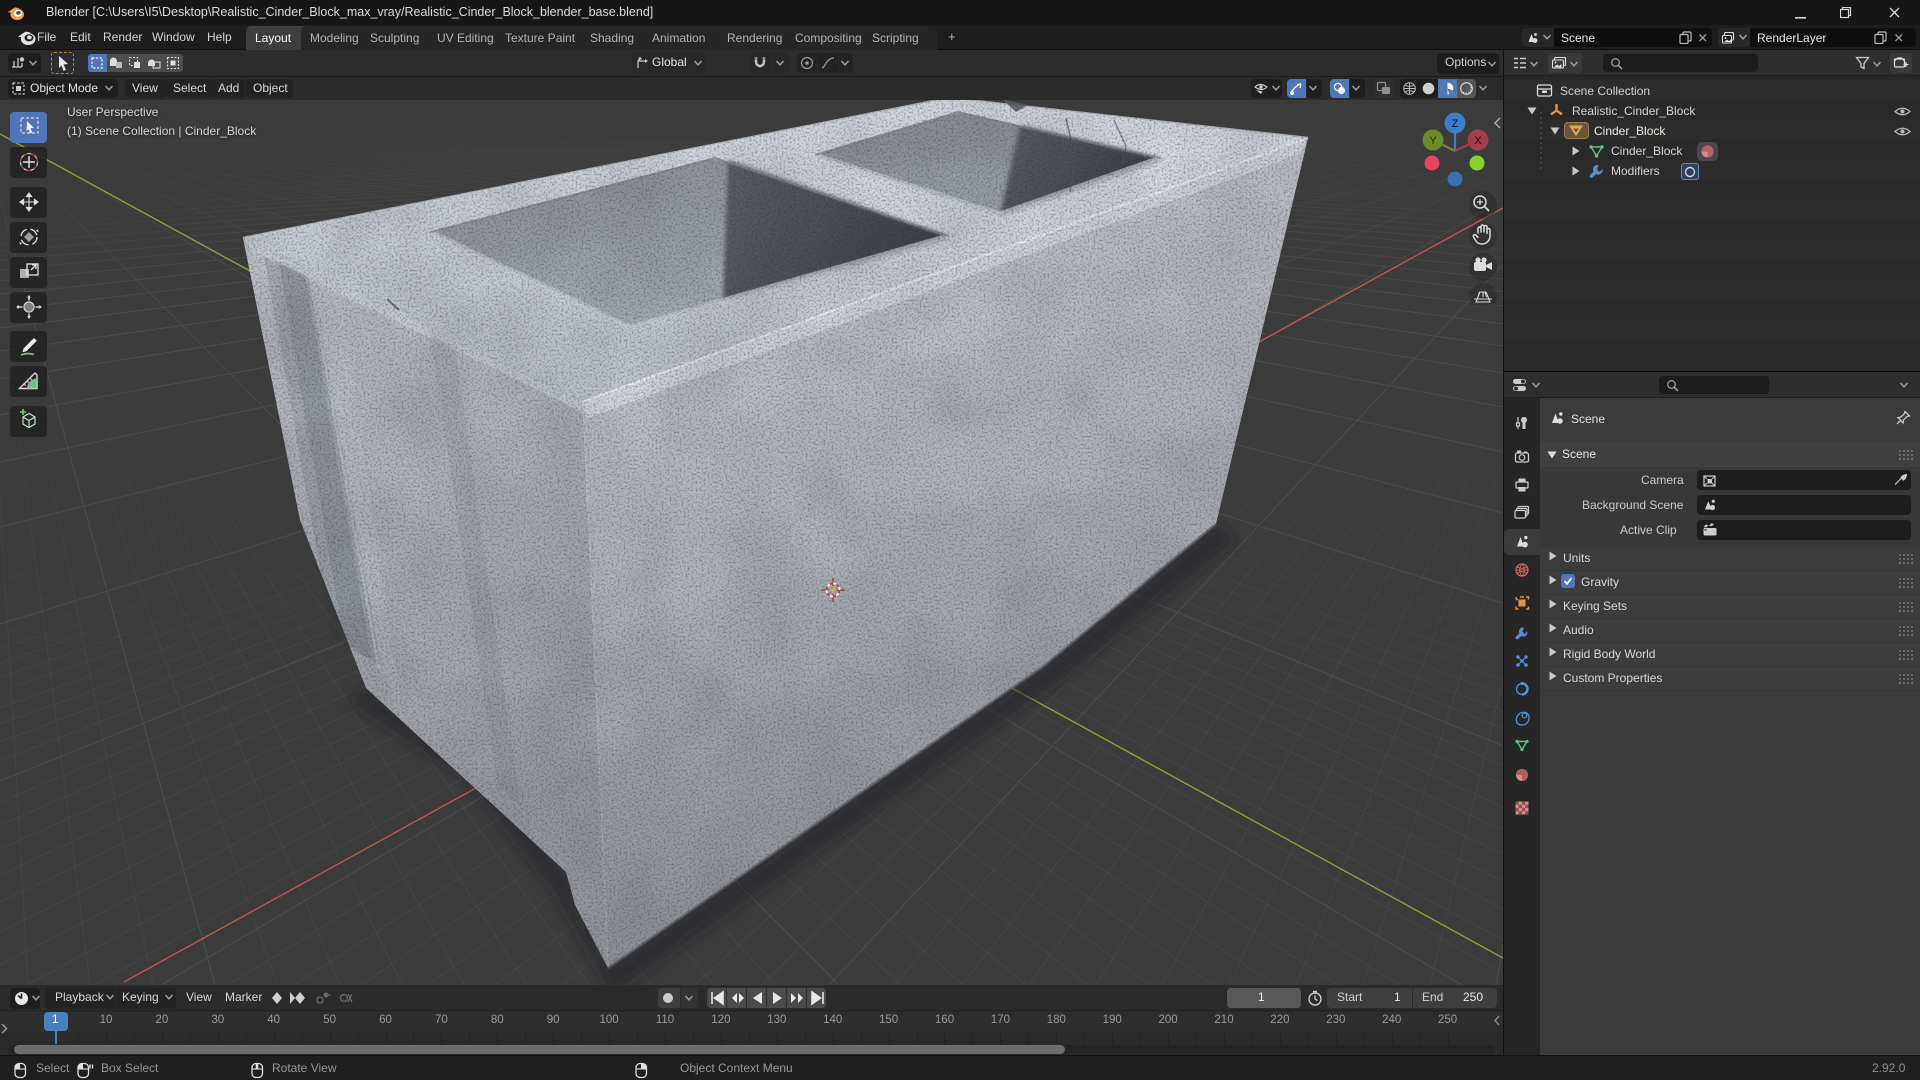  What do you see at coordinates (1455, 124) in the screenshot?
I see `svg-text: Z` at bounding box center [1455, 124].